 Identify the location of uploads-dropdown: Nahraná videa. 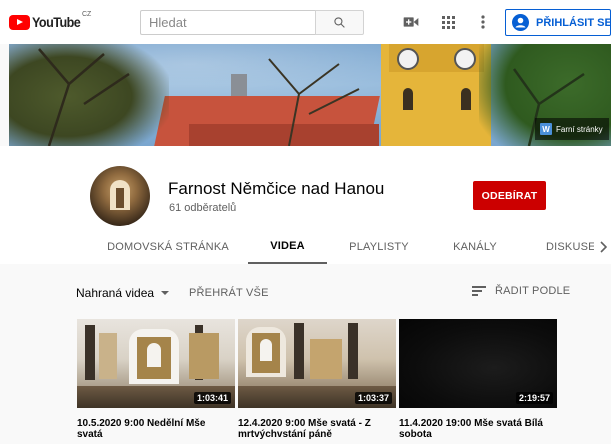
(123, 293).